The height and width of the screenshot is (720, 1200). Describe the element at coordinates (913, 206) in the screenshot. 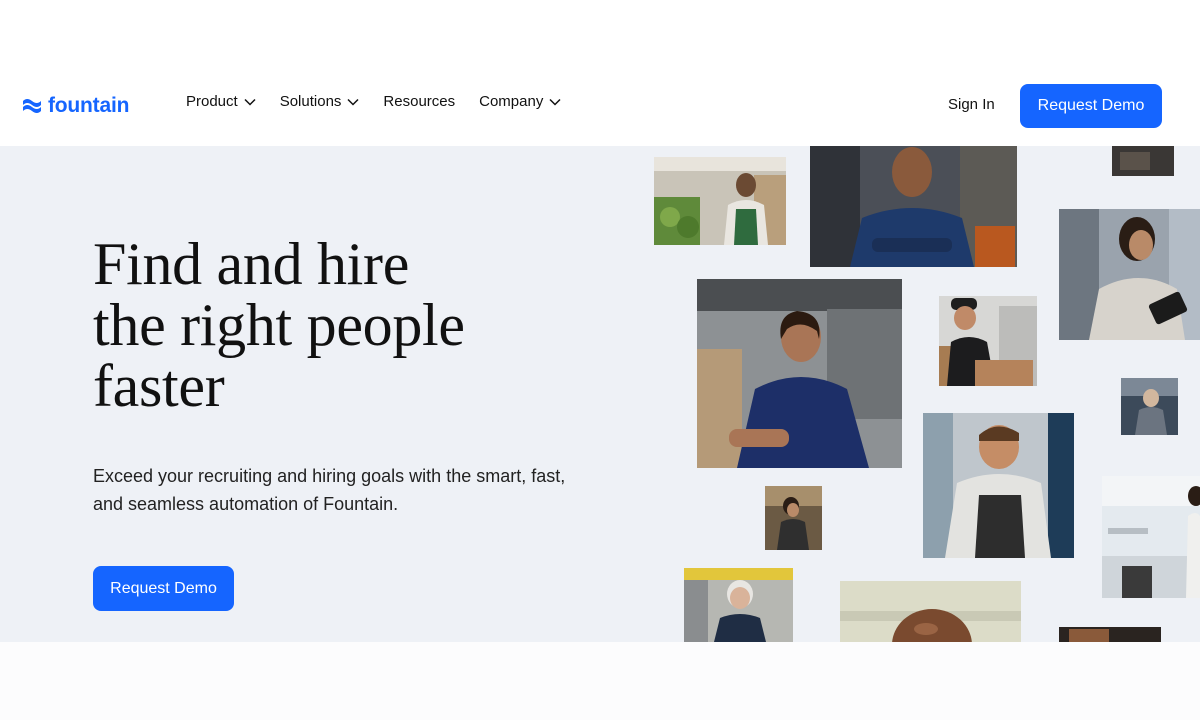

I see `mechanic-photo` at that location.